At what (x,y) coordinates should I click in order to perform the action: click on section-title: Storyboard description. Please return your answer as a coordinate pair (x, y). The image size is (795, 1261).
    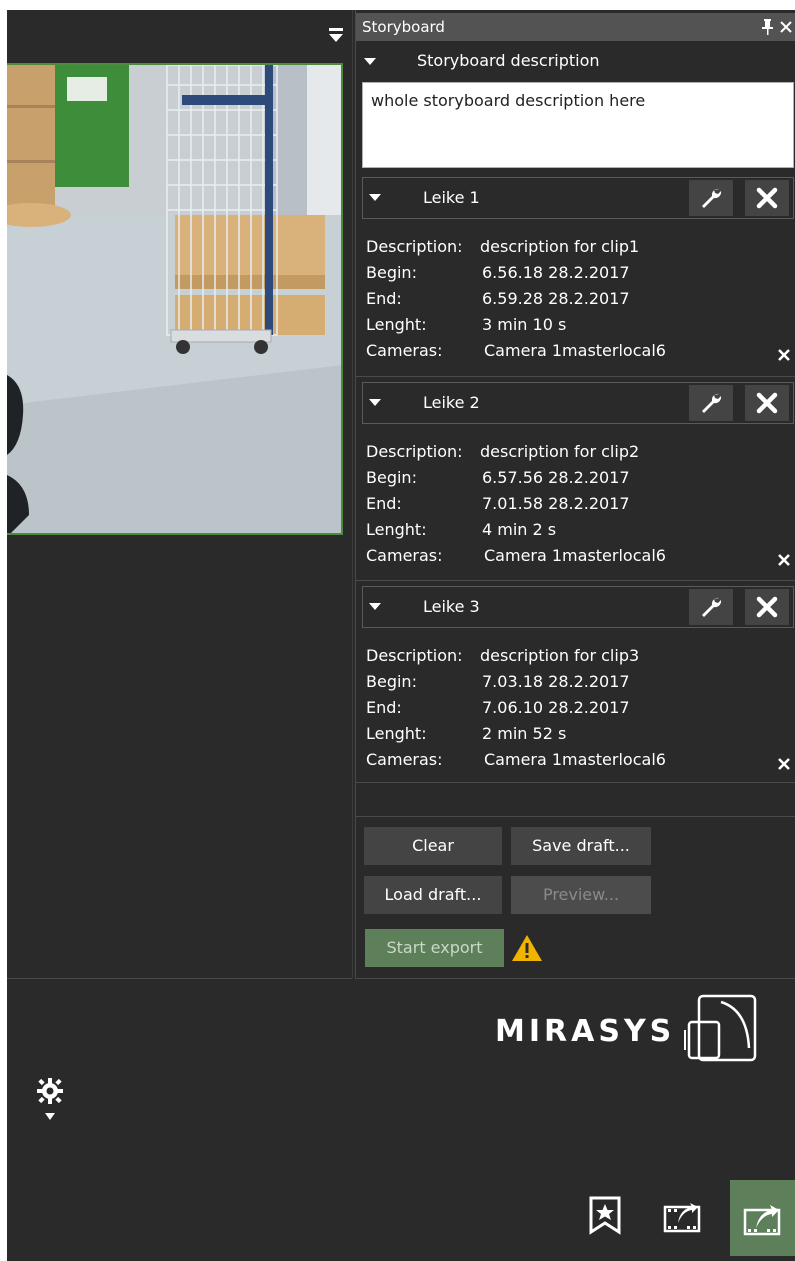
    Looking at the image, I should click on (508, 60).